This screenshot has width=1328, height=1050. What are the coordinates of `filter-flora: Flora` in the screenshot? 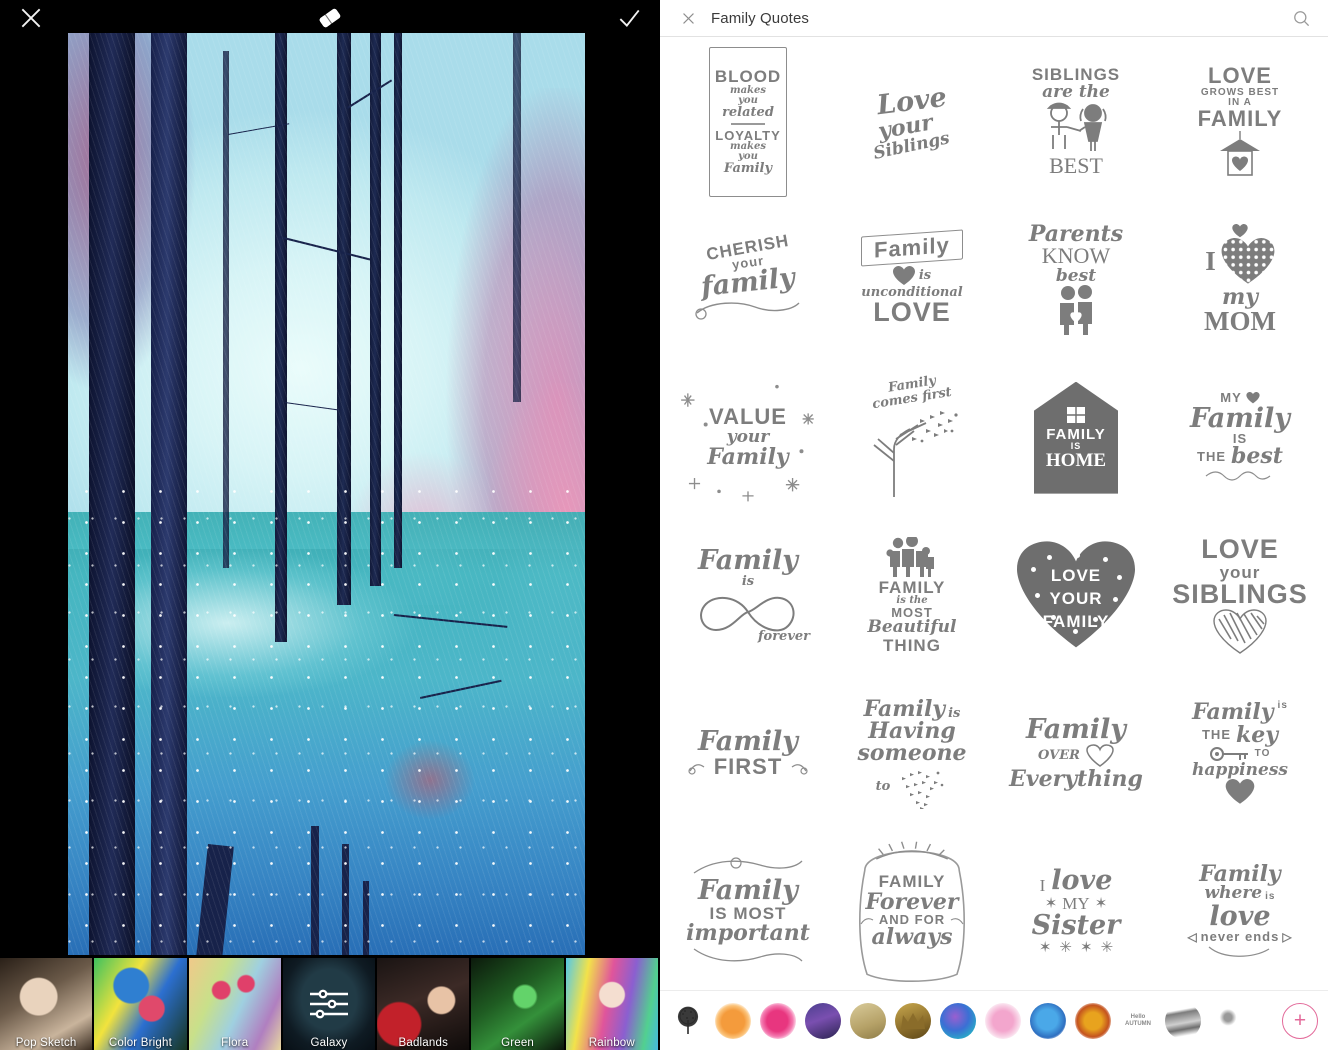 It's located at (235, 1004).